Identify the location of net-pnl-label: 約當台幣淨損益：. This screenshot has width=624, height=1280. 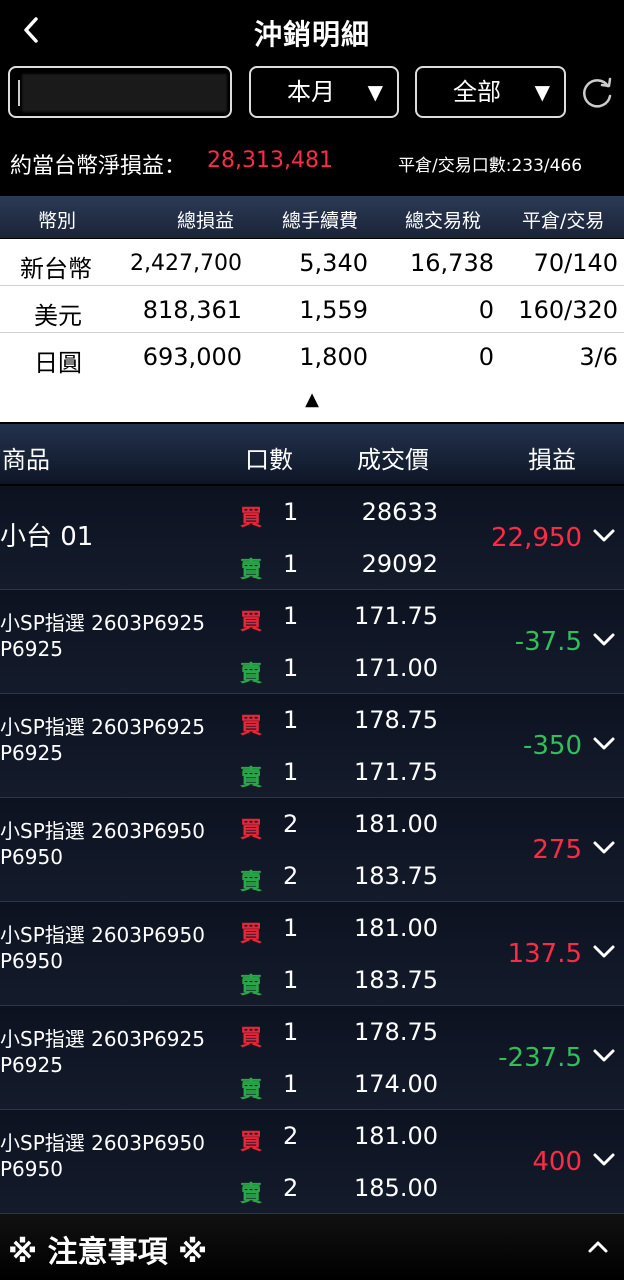
(98, 166).